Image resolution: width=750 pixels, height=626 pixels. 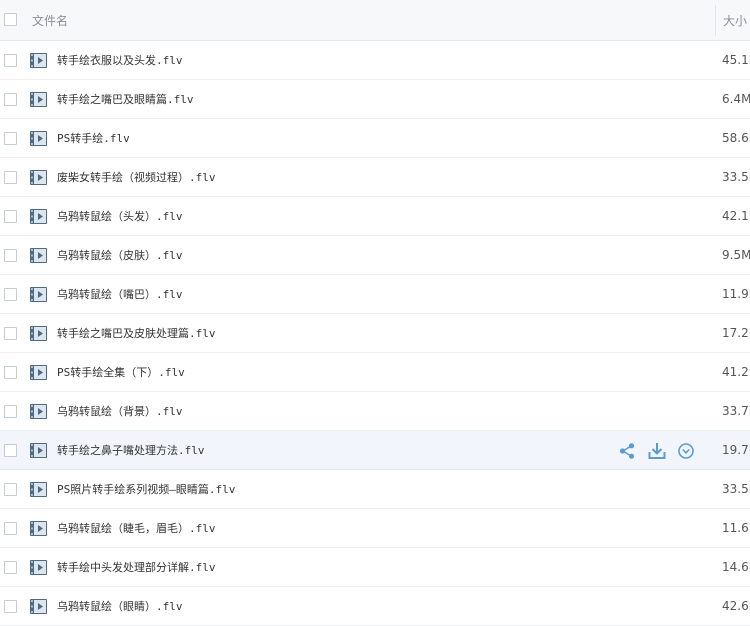 What do you see at coordinates (120, 606) in the screenshot?
I see `file-name-link: 乌鸦转鼠绘（眼睛）.flv` at bounding box center [120, 606].